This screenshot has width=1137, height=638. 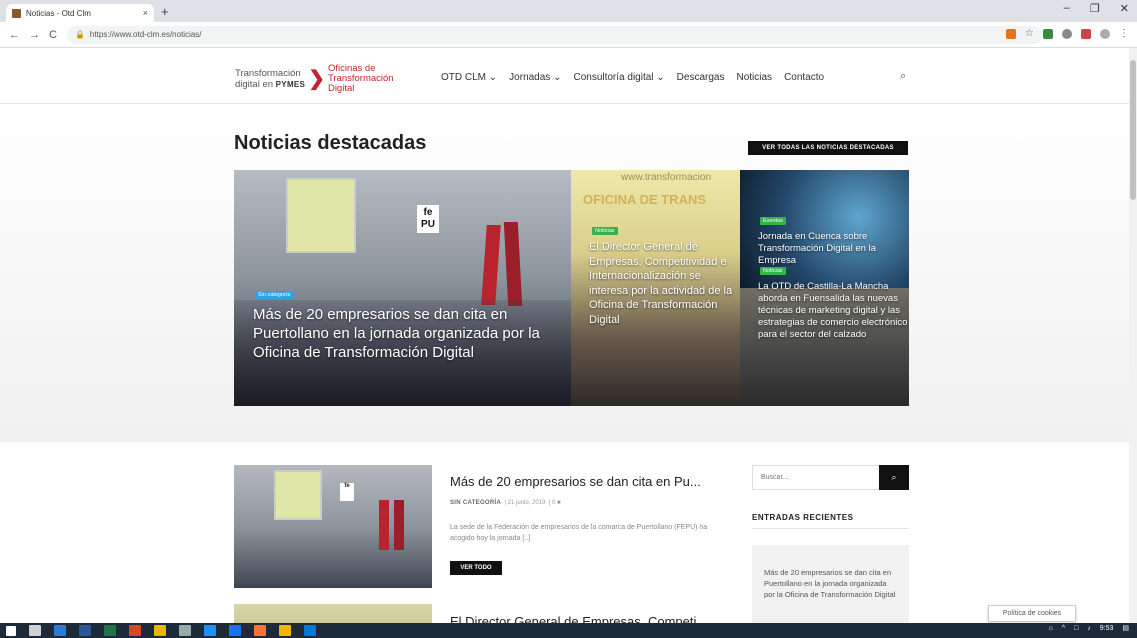 I want to click on nav-item-consultoria: Consultoría digital ⌄, so click(x=618, y=77).